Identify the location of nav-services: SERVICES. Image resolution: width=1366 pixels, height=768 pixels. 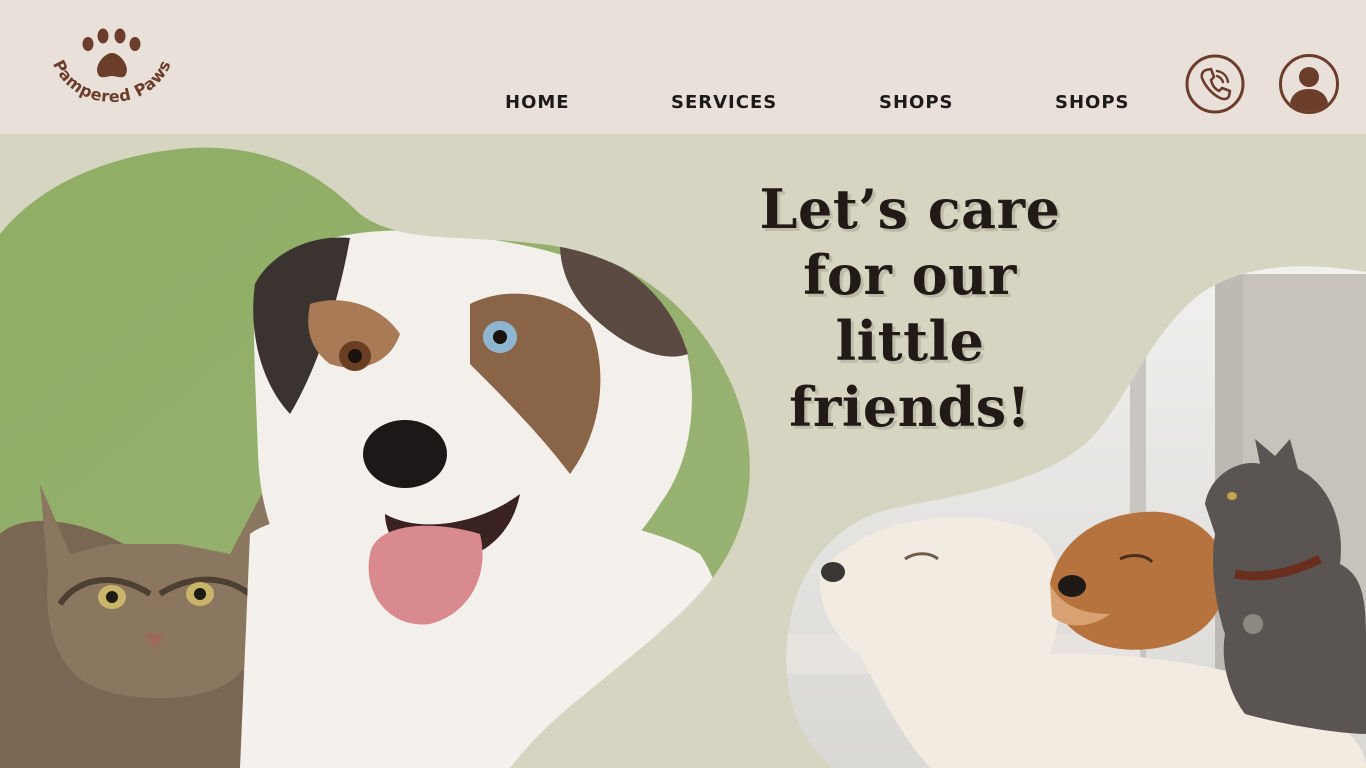
(724, 102).